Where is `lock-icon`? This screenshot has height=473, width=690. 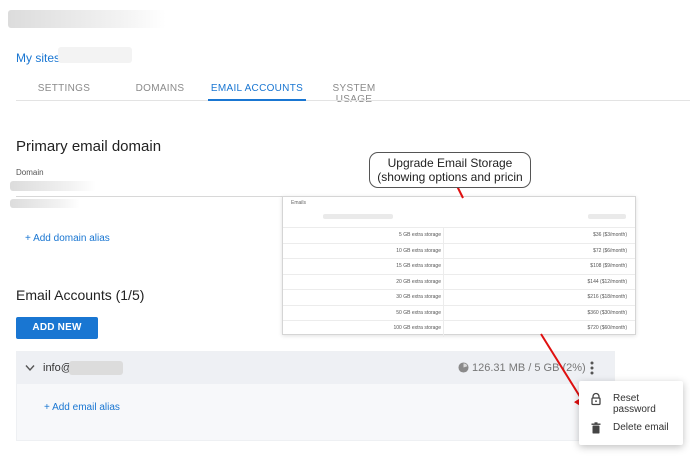
lock-icon is located at coordinates (596, 399).